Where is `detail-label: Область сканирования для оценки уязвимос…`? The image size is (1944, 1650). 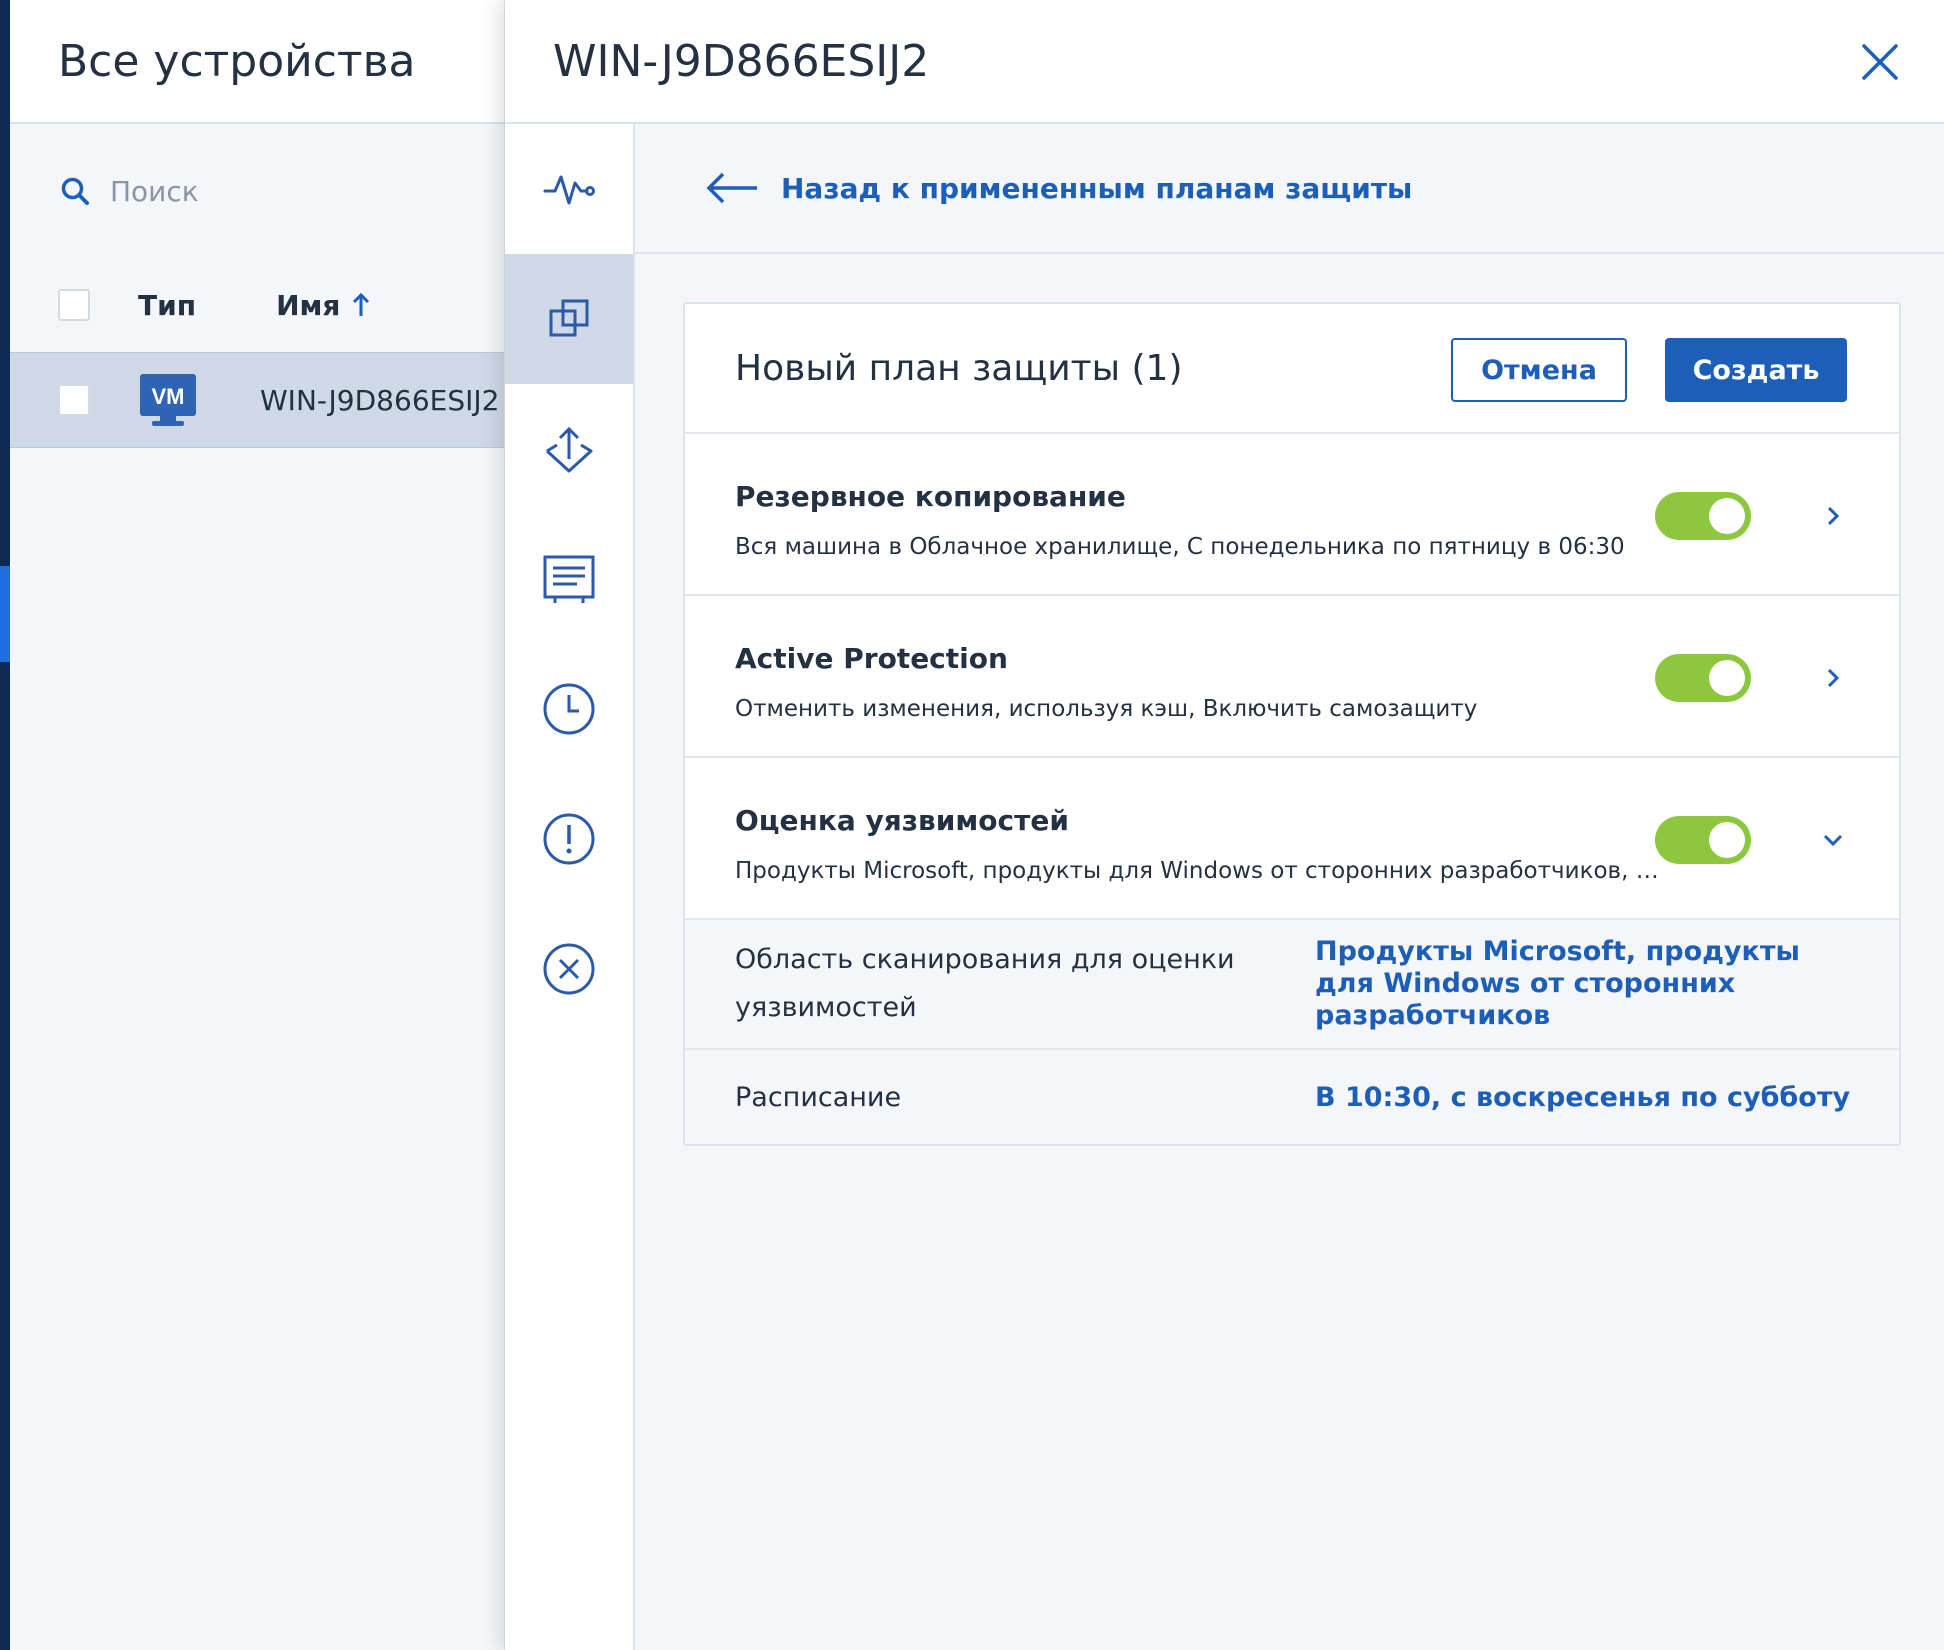
detail-label: Область сканирования для оценки уязвимос… is located at coordinates (985, 983).